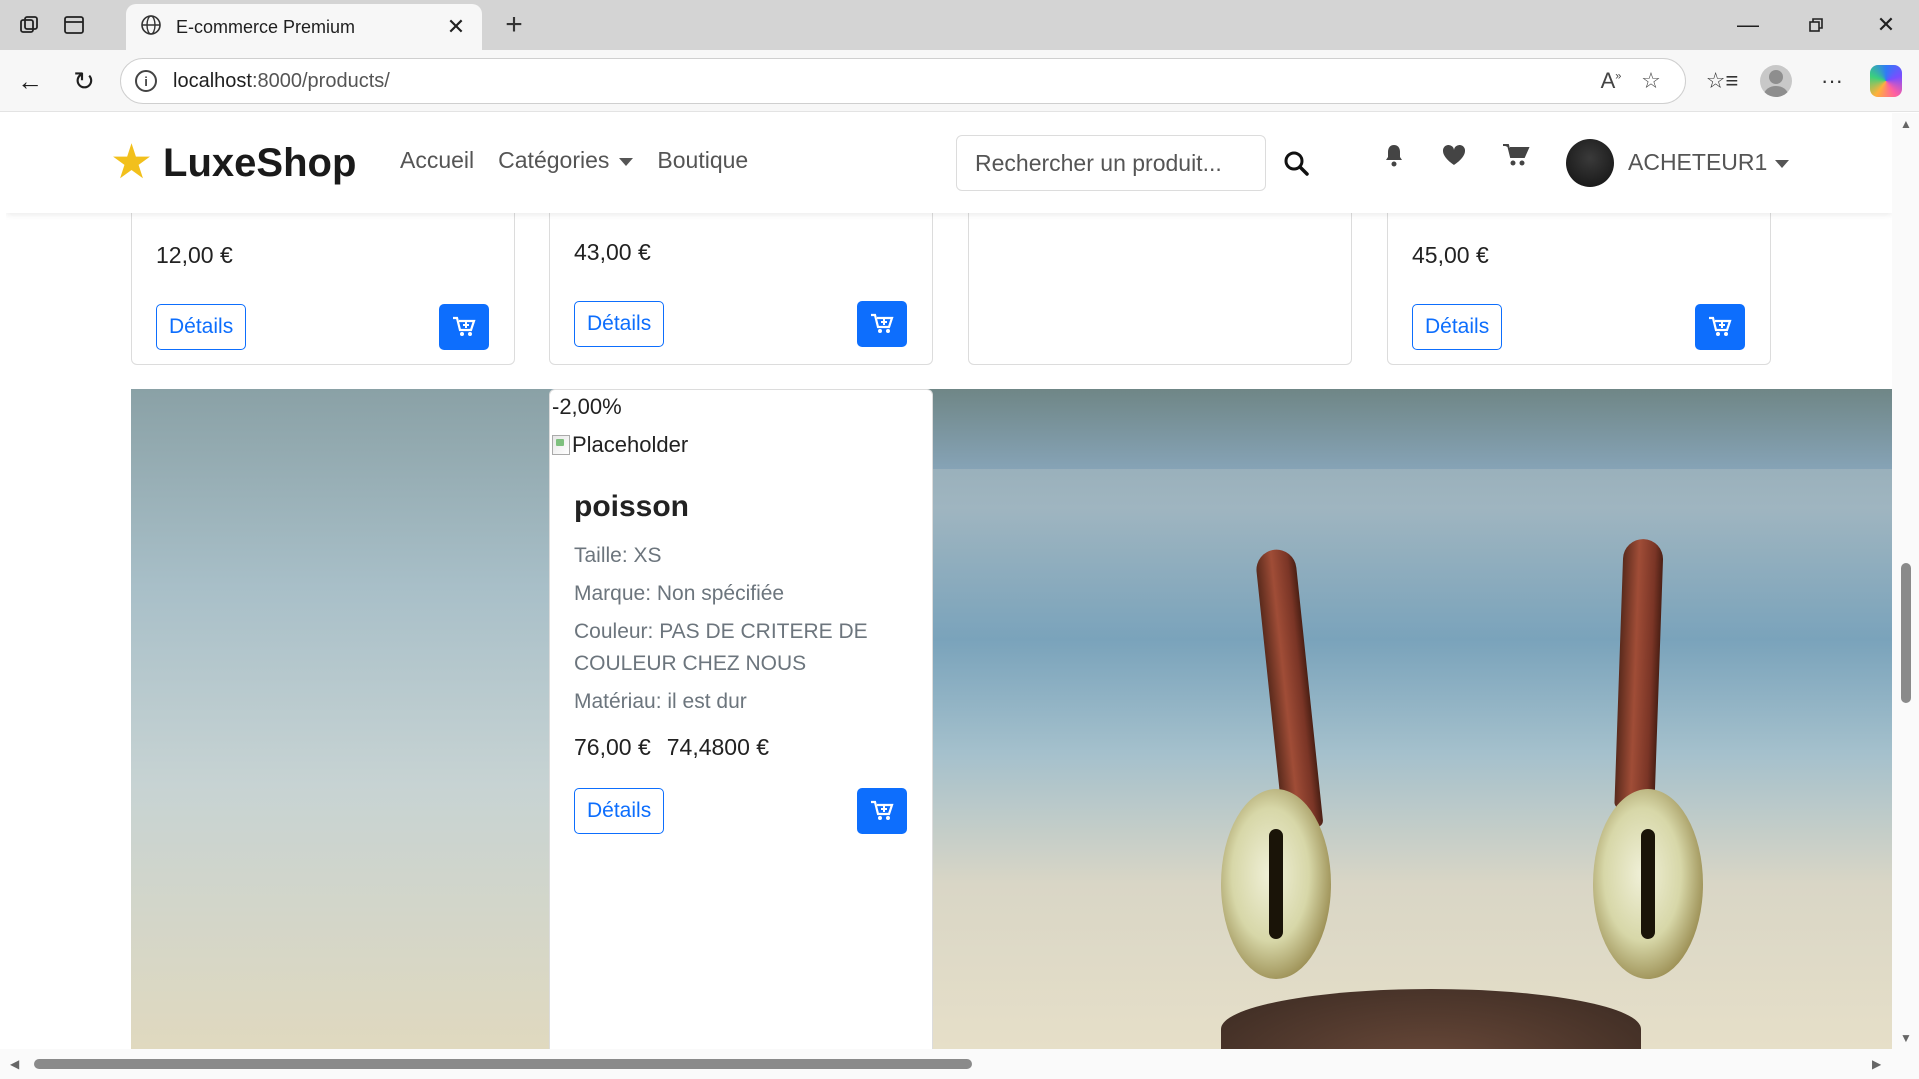 Image resolution: width=1919 pixels, height=1079 pixels. I want to click on profile-icon, so click(1776, 81).